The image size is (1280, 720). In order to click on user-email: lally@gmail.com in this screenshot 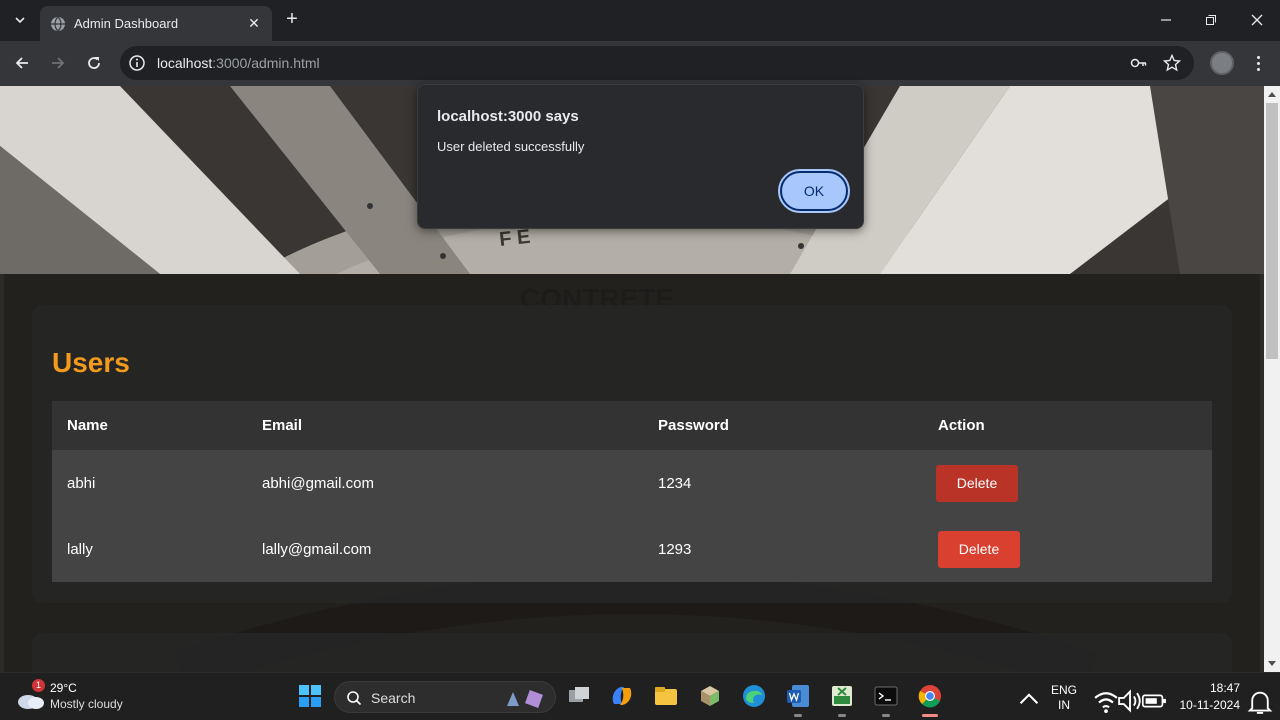, I will do `click(445, 549)`.